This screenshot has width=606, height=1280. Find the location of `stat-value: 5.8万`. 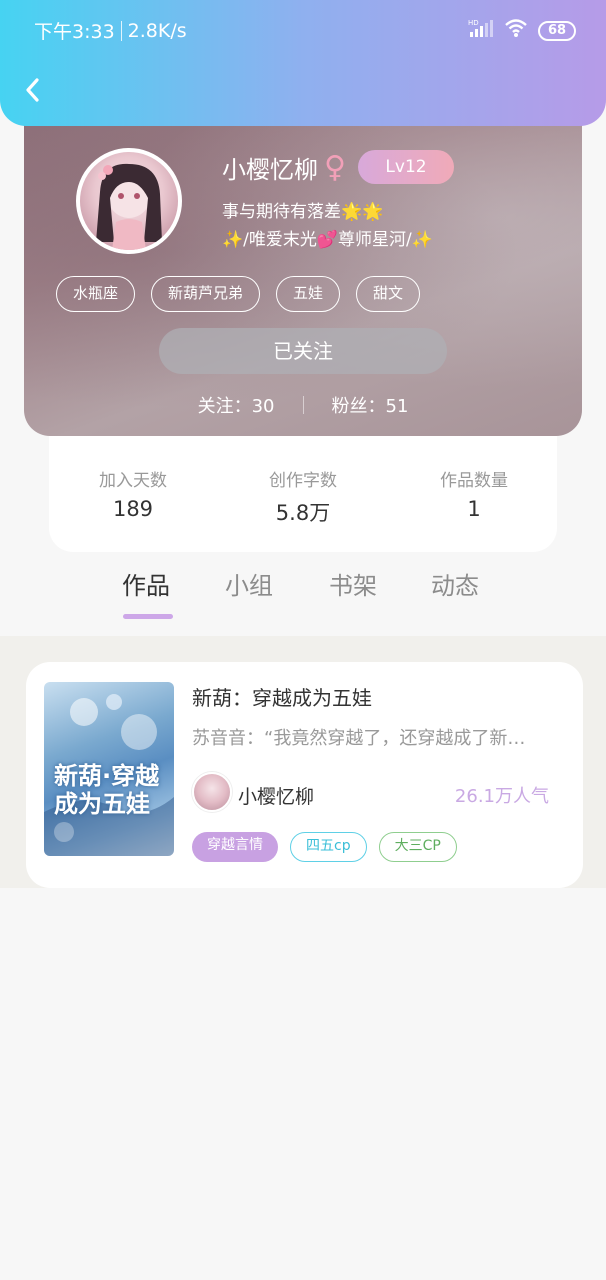

stat-value: 5.8万 is located at coordinates (303, 513).